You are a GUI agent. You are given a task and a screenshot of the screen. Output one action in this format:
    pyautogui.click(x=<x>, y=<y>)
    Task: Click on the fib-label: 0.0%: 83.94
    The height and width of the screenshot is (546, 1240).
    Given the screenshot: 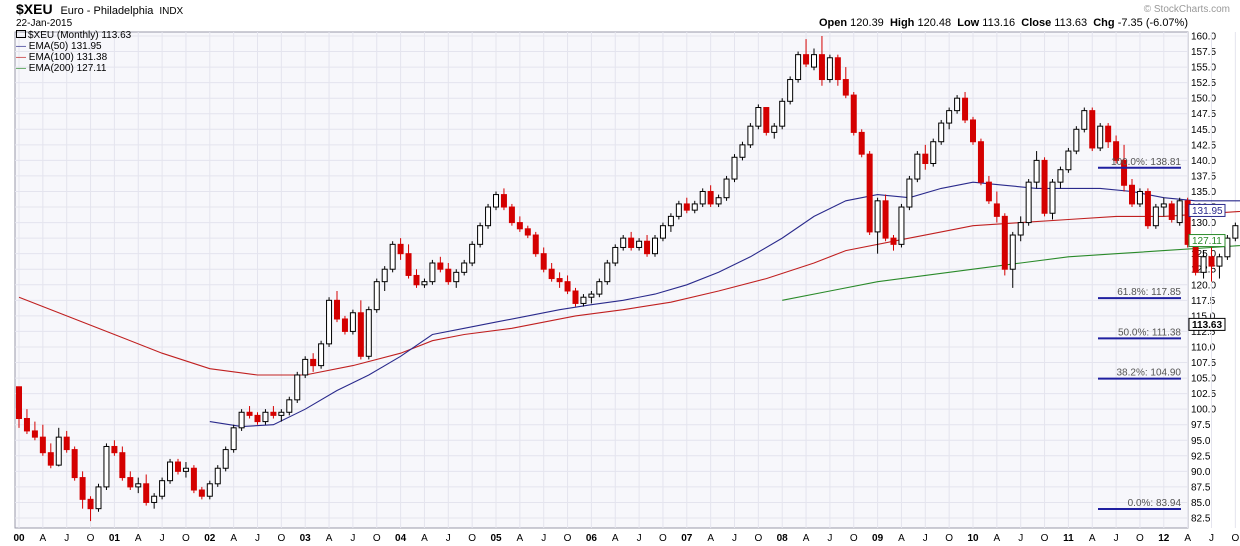 What is the action you would take?
    pyautogui.click(x=1155, y=503)
    